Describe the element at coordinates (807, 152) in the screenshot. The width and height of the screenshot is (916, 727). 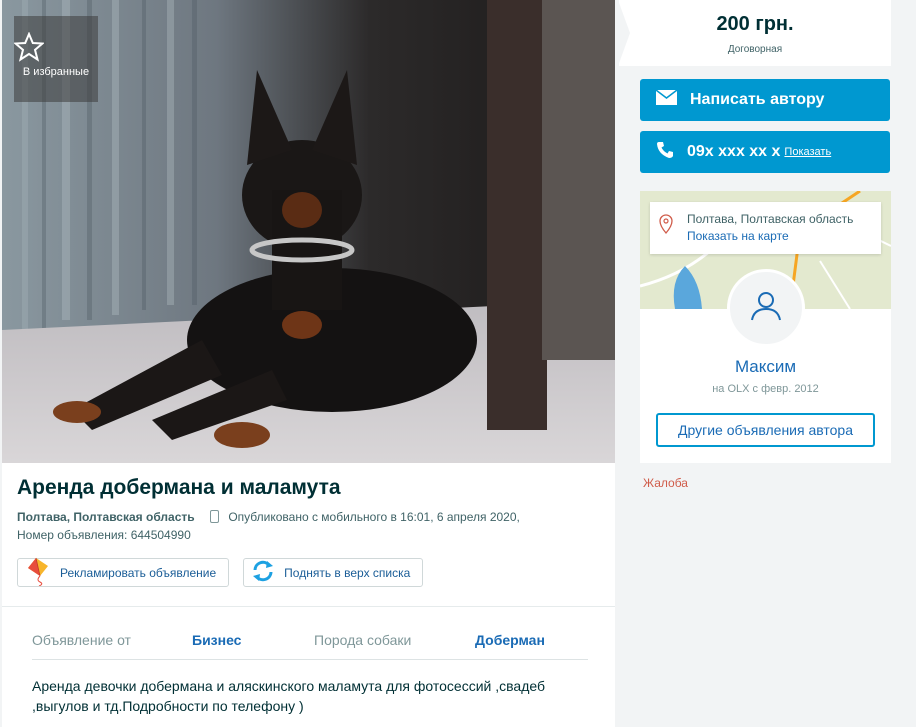
I see `show-phone-link: Показать` at that location.